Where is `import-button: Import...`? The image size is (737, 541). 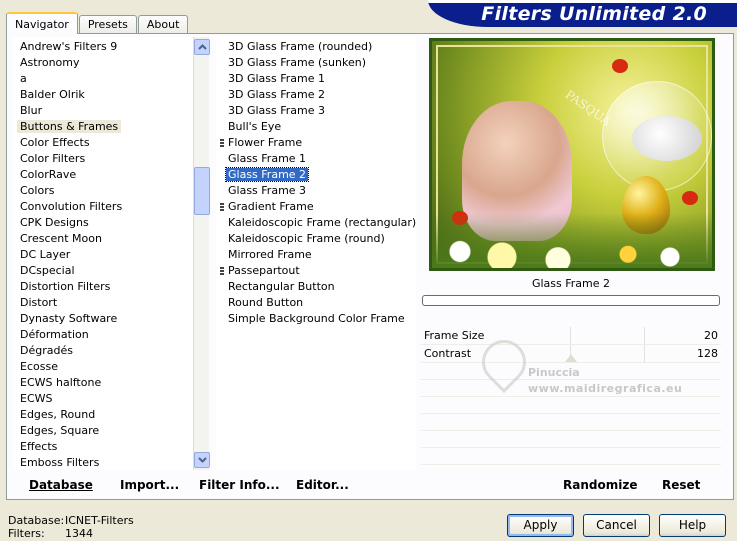 import-button: Import... is located at coordinates (149, 485).